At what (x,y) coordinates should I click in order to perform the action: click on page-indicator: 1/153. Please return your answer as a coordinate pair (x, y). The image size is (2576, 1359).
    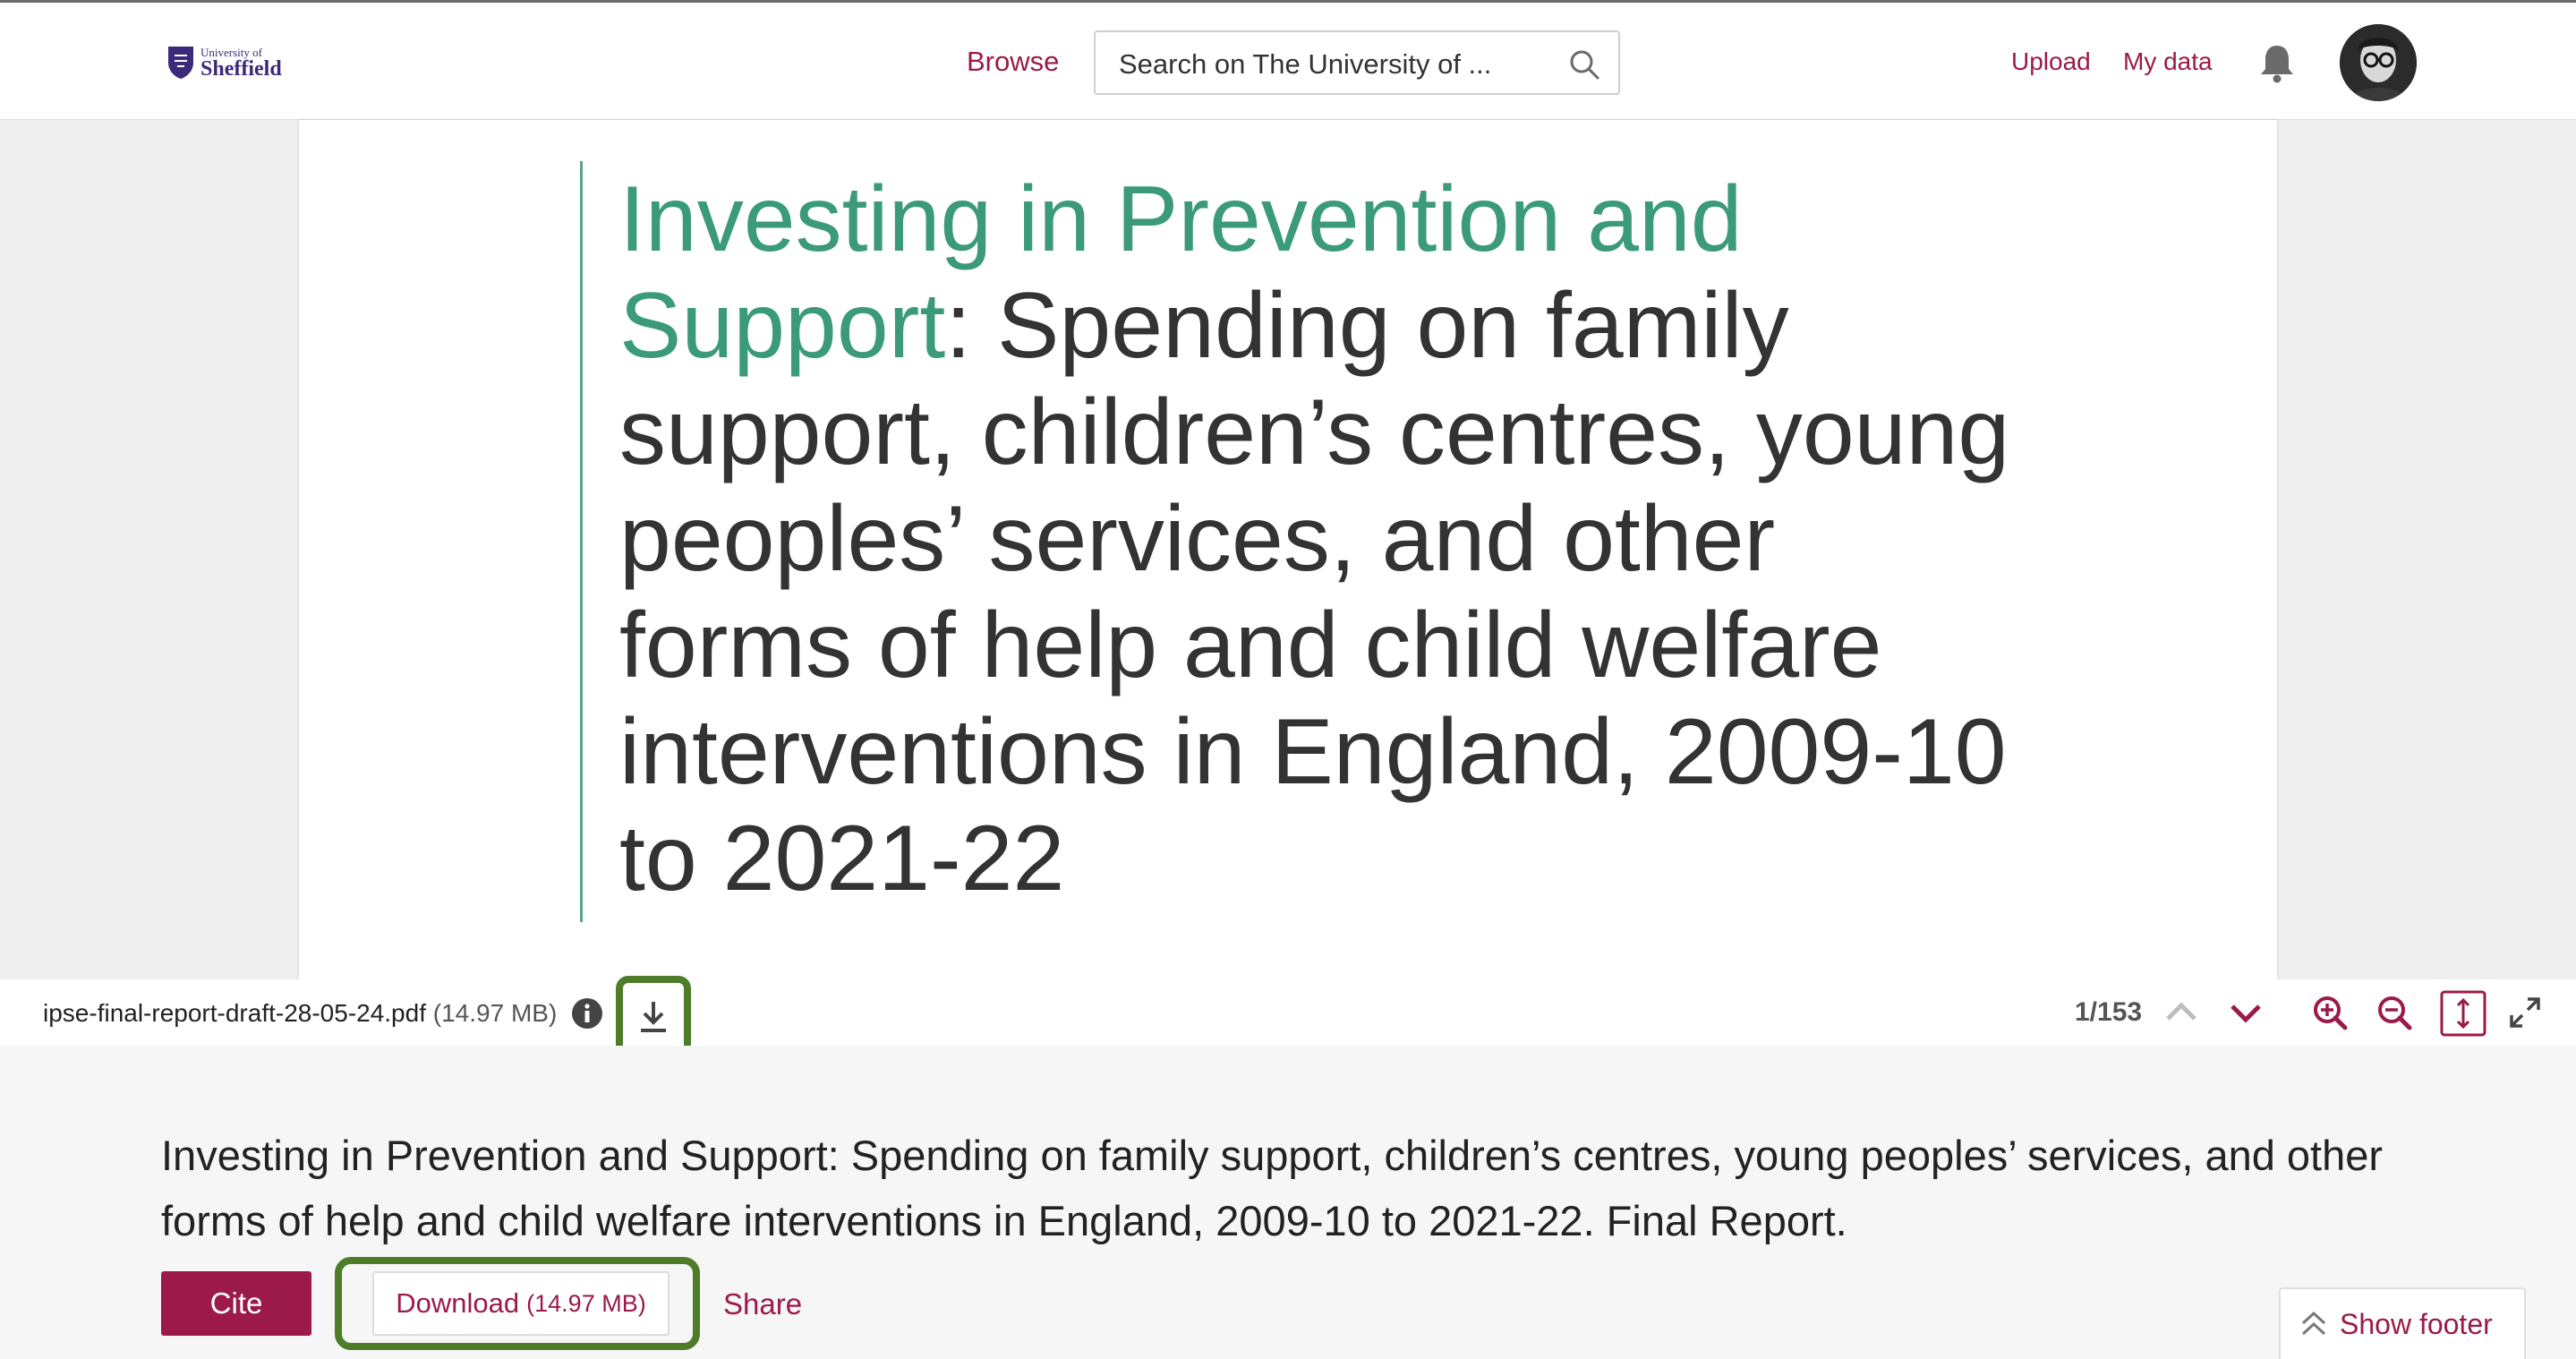
    Looking at the image, I should click on (2109, 1012).